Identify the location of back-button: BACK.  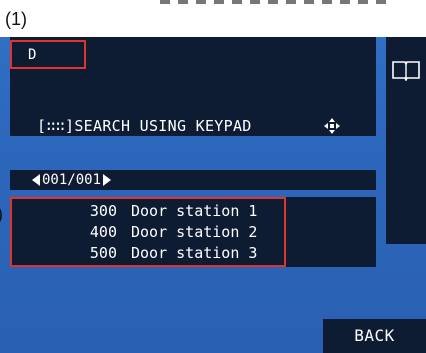
(374, 336).